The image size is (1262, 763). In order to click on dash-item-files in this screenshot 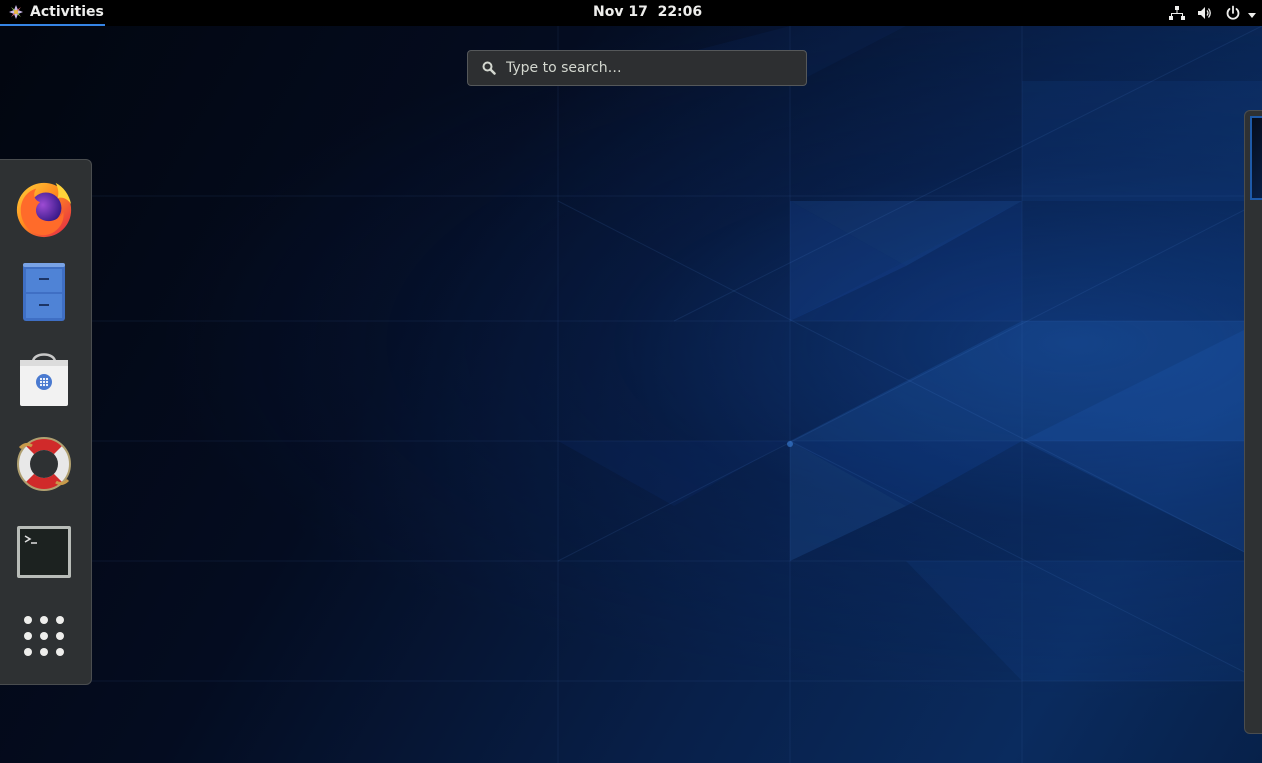, I will do `click(44, 292)`.